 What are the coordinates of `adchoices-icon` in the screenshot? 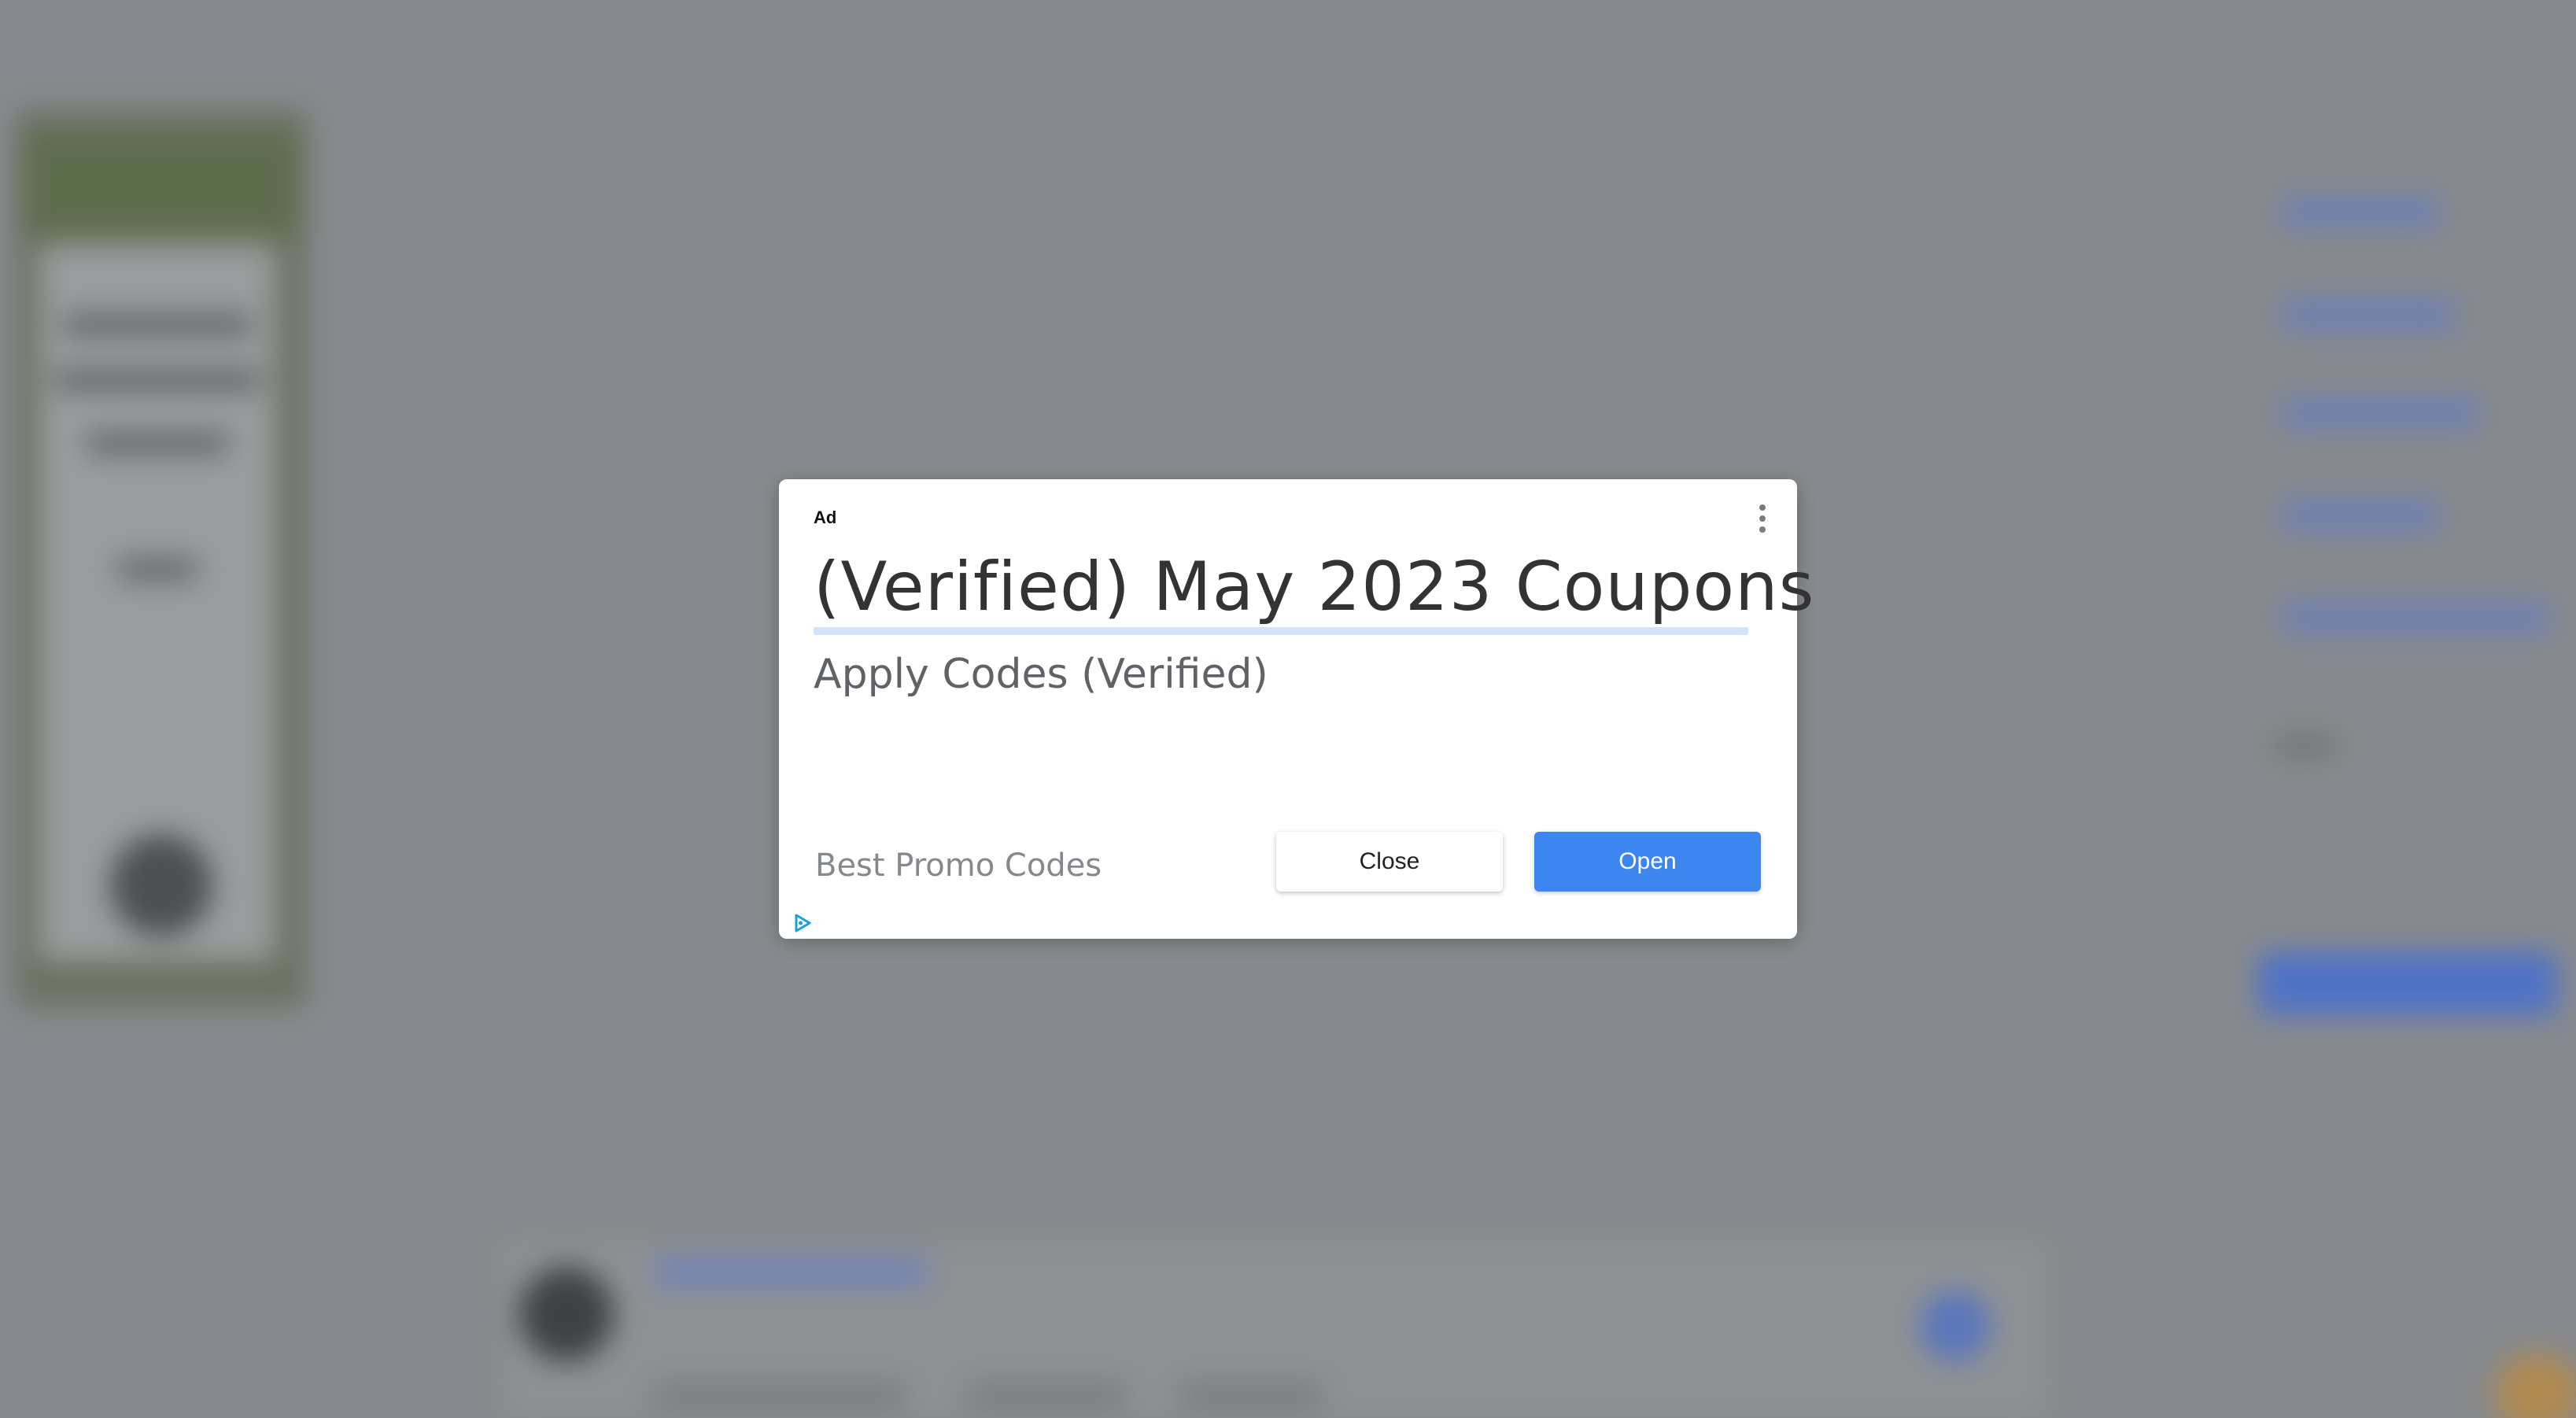 It's located at (803, 923).